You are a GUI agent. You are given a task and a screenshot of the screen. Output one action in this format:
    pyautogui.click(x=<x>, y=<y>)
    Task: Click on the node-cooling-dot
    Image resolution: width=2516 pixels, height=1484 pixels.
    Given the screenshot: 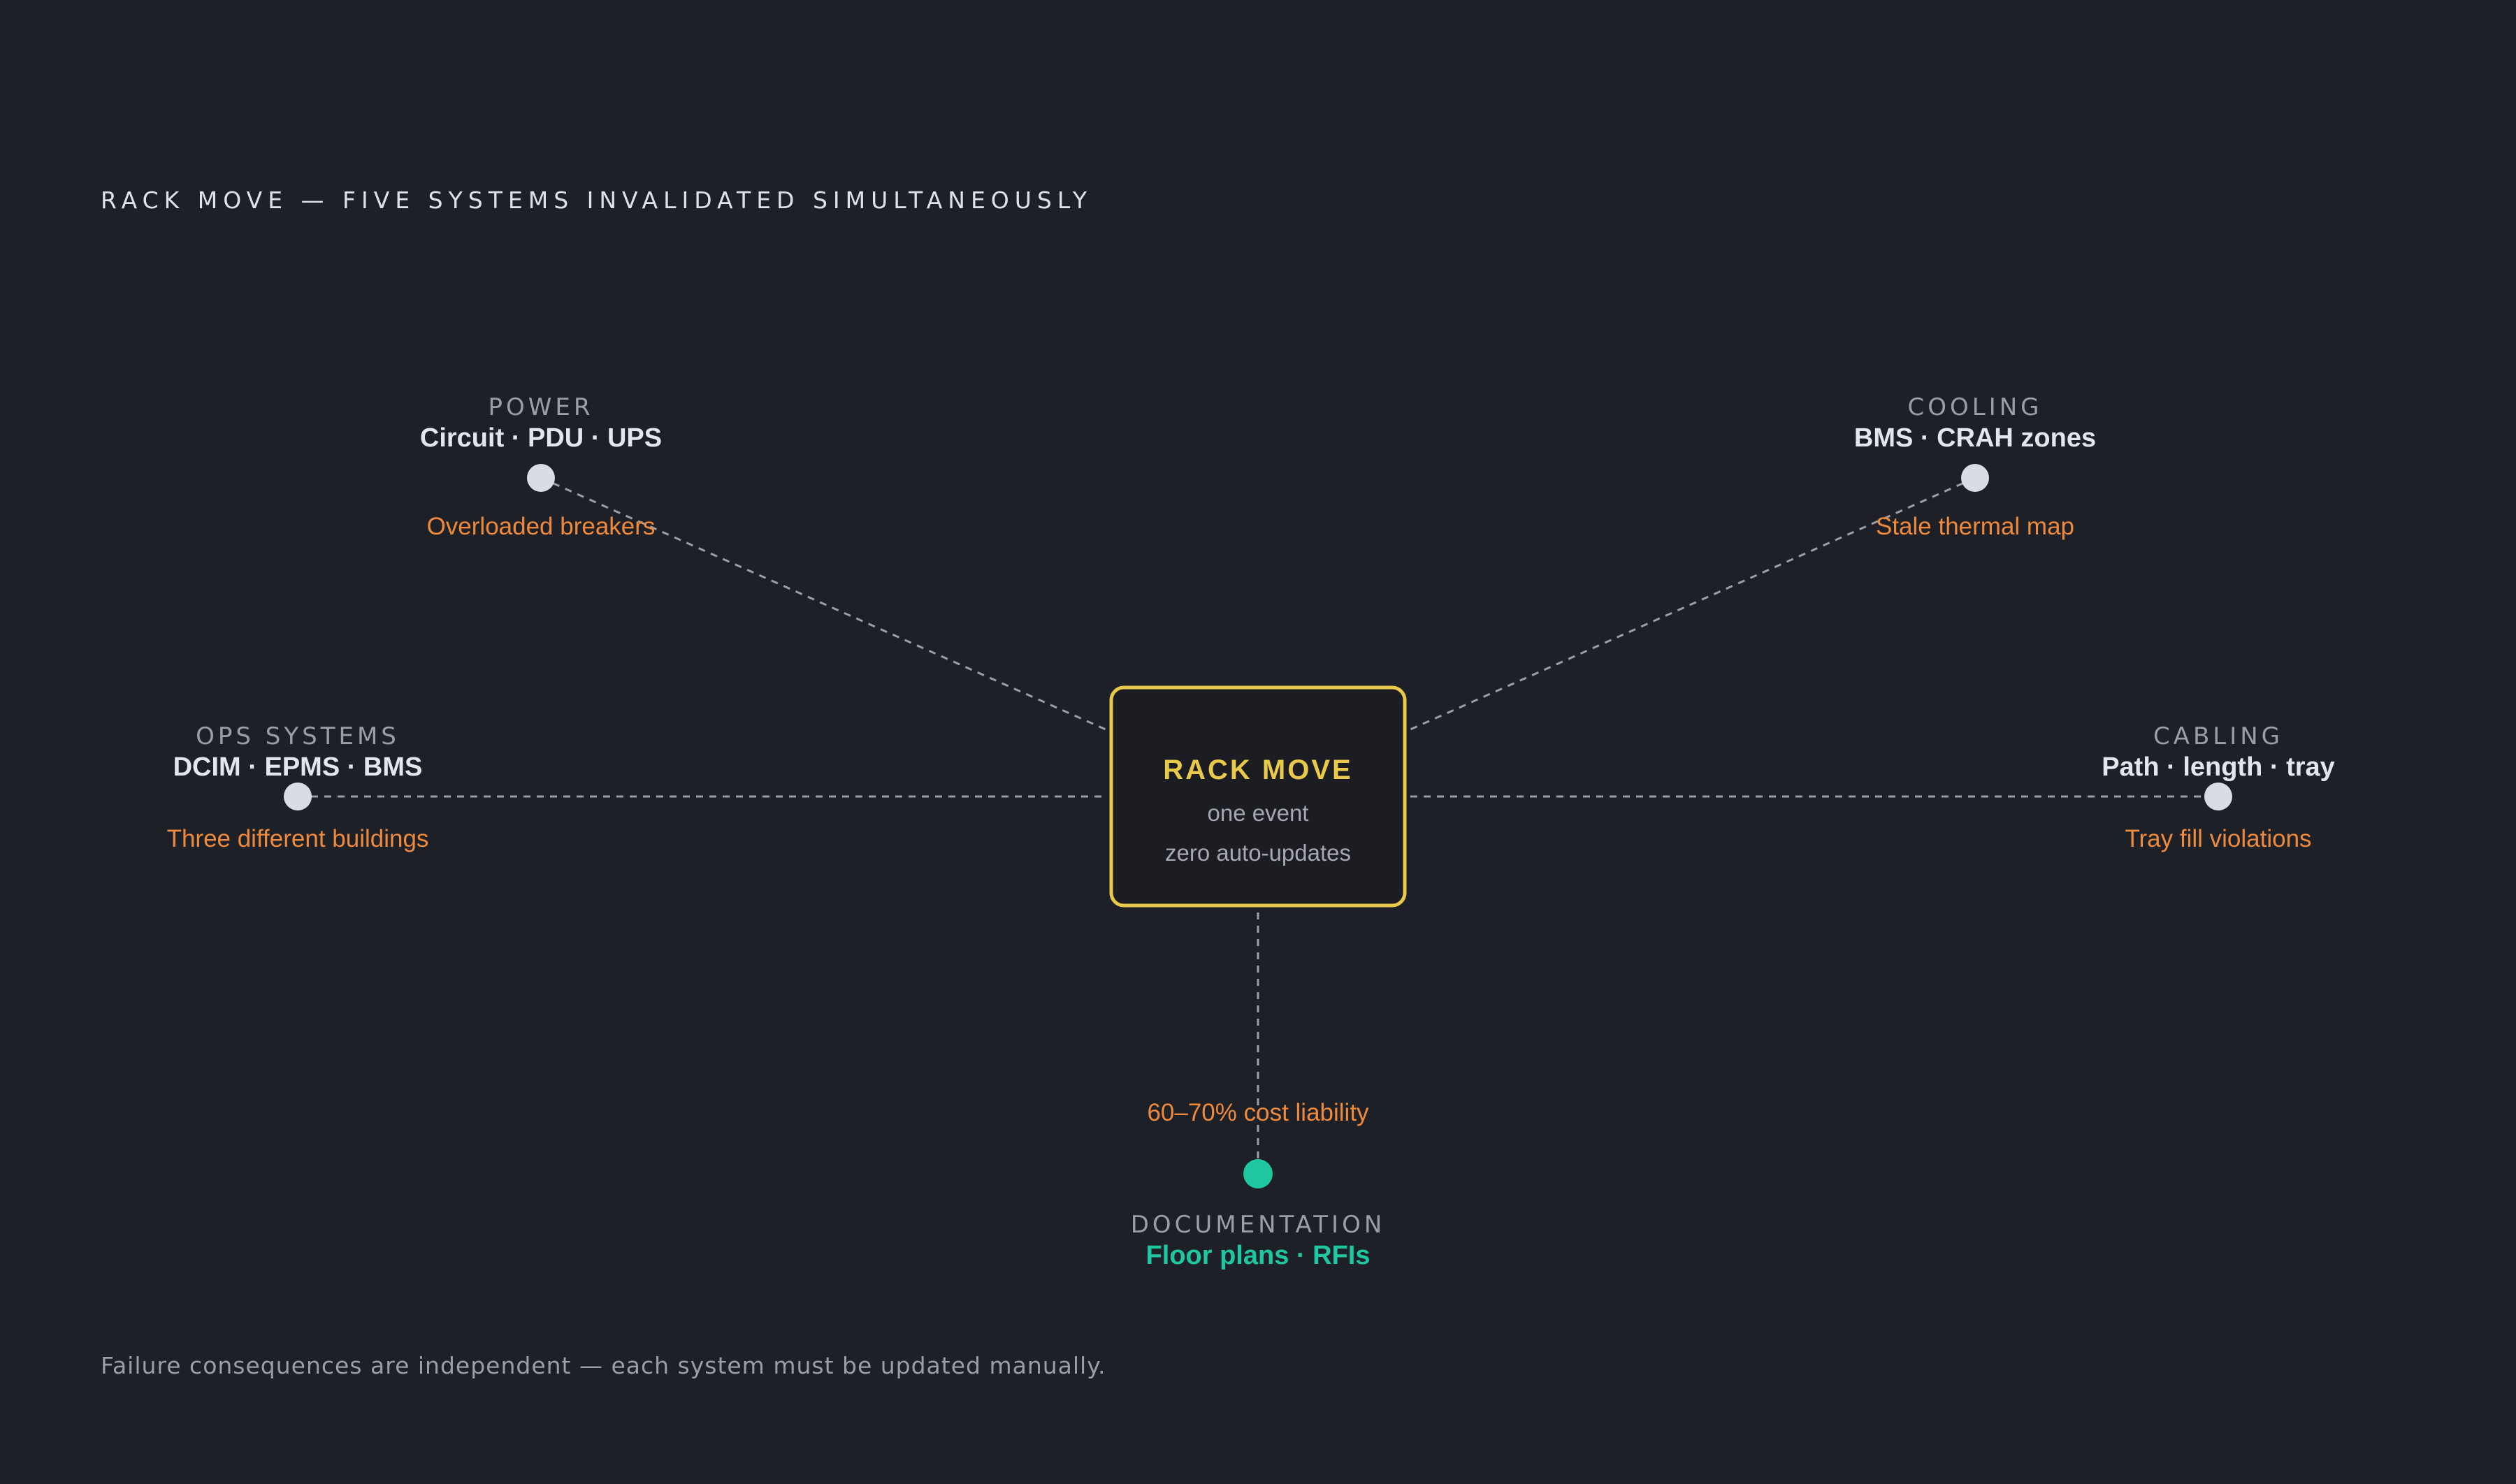 What is the action you would take?
    pyautogui.click(x=1975, y=478)
    